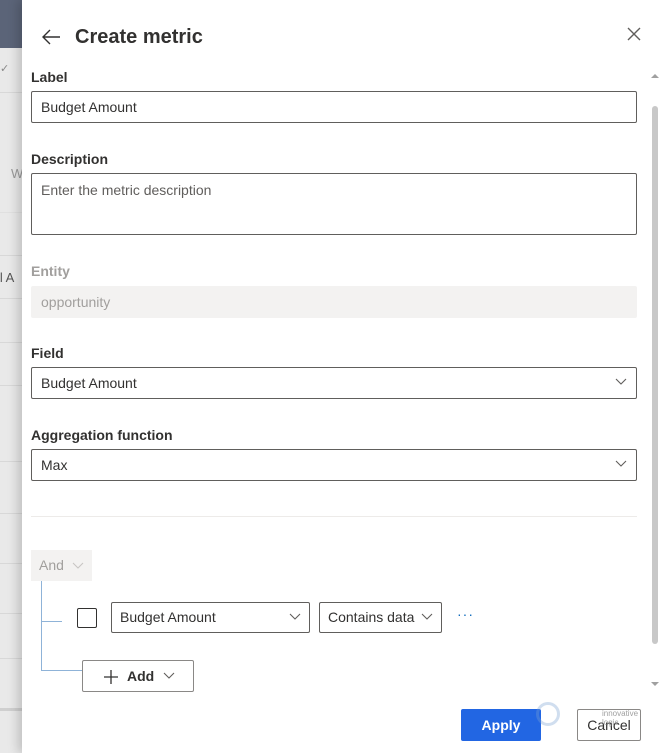 The image size is (665, 753). What do you see at coordinates (139, 37) in the screenshot?
I see `page-title: Create metric` at bounding box center [139, 37].